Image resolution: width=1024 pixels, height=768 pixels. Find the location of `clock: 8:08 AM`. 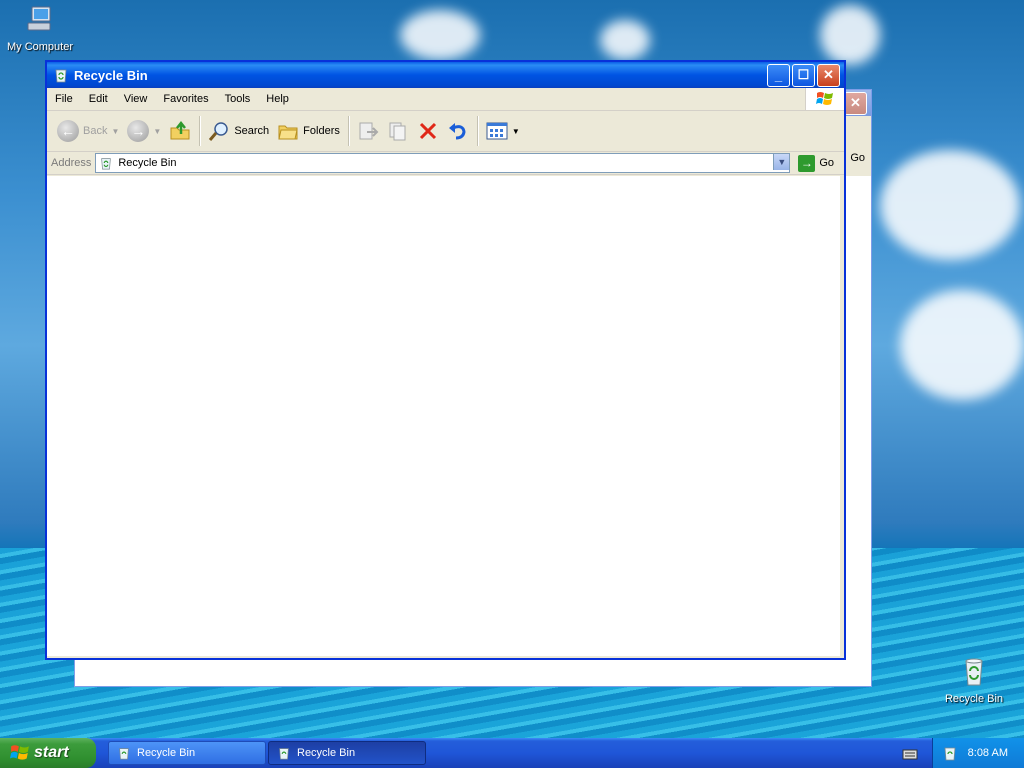

clock: 8:08 AM is located at coordinates (988, 753).